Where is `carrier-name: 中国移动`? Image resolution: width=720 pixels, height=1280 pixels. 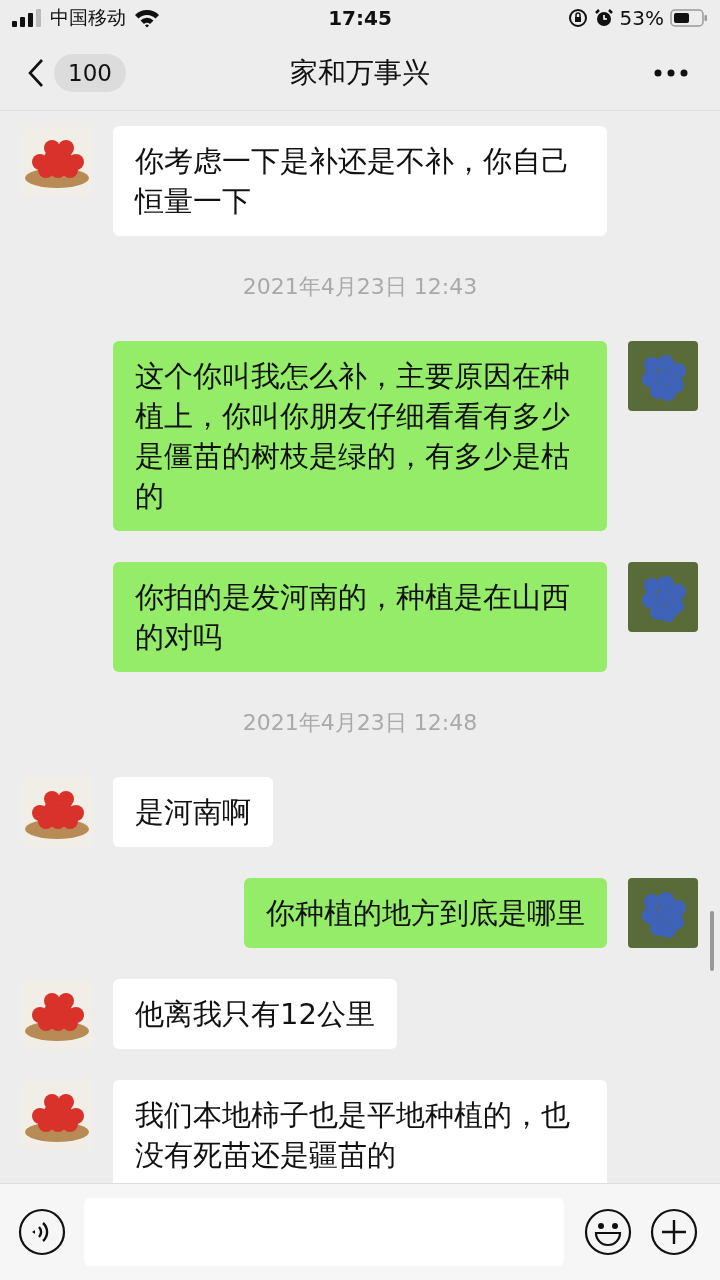 carrier-name: 中国移动 is located at coordinates (88, 17).